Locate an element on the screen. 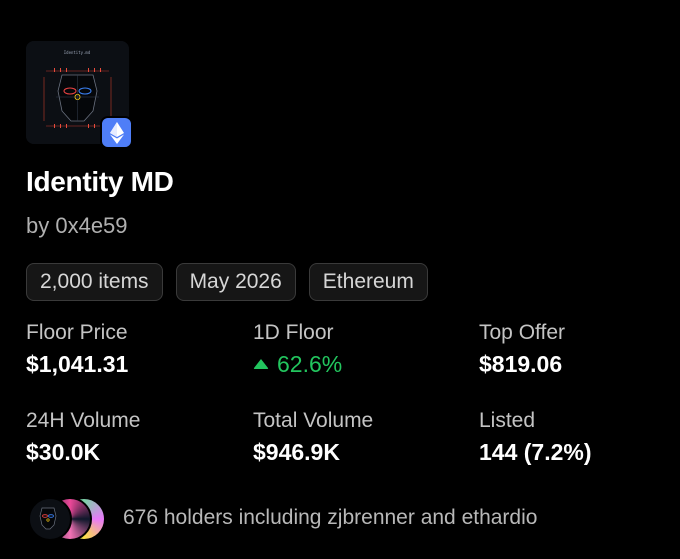 The height and width of the screenshot is (559, 680). identity-avatar-icon is located at coordinates (48, 517).